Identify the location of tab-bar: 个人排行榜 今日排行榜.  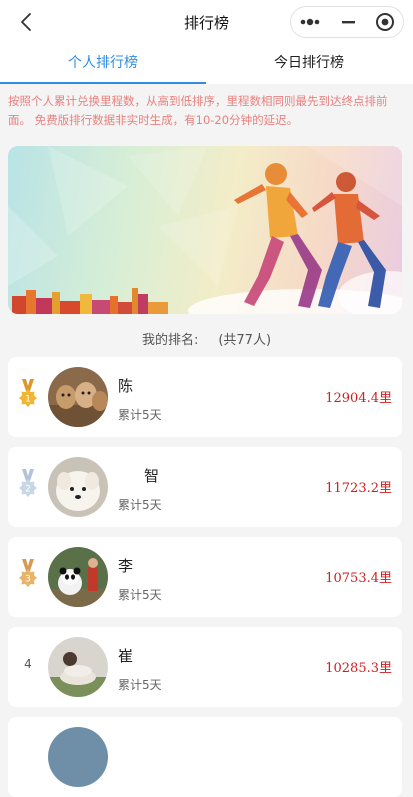
(206, 64).